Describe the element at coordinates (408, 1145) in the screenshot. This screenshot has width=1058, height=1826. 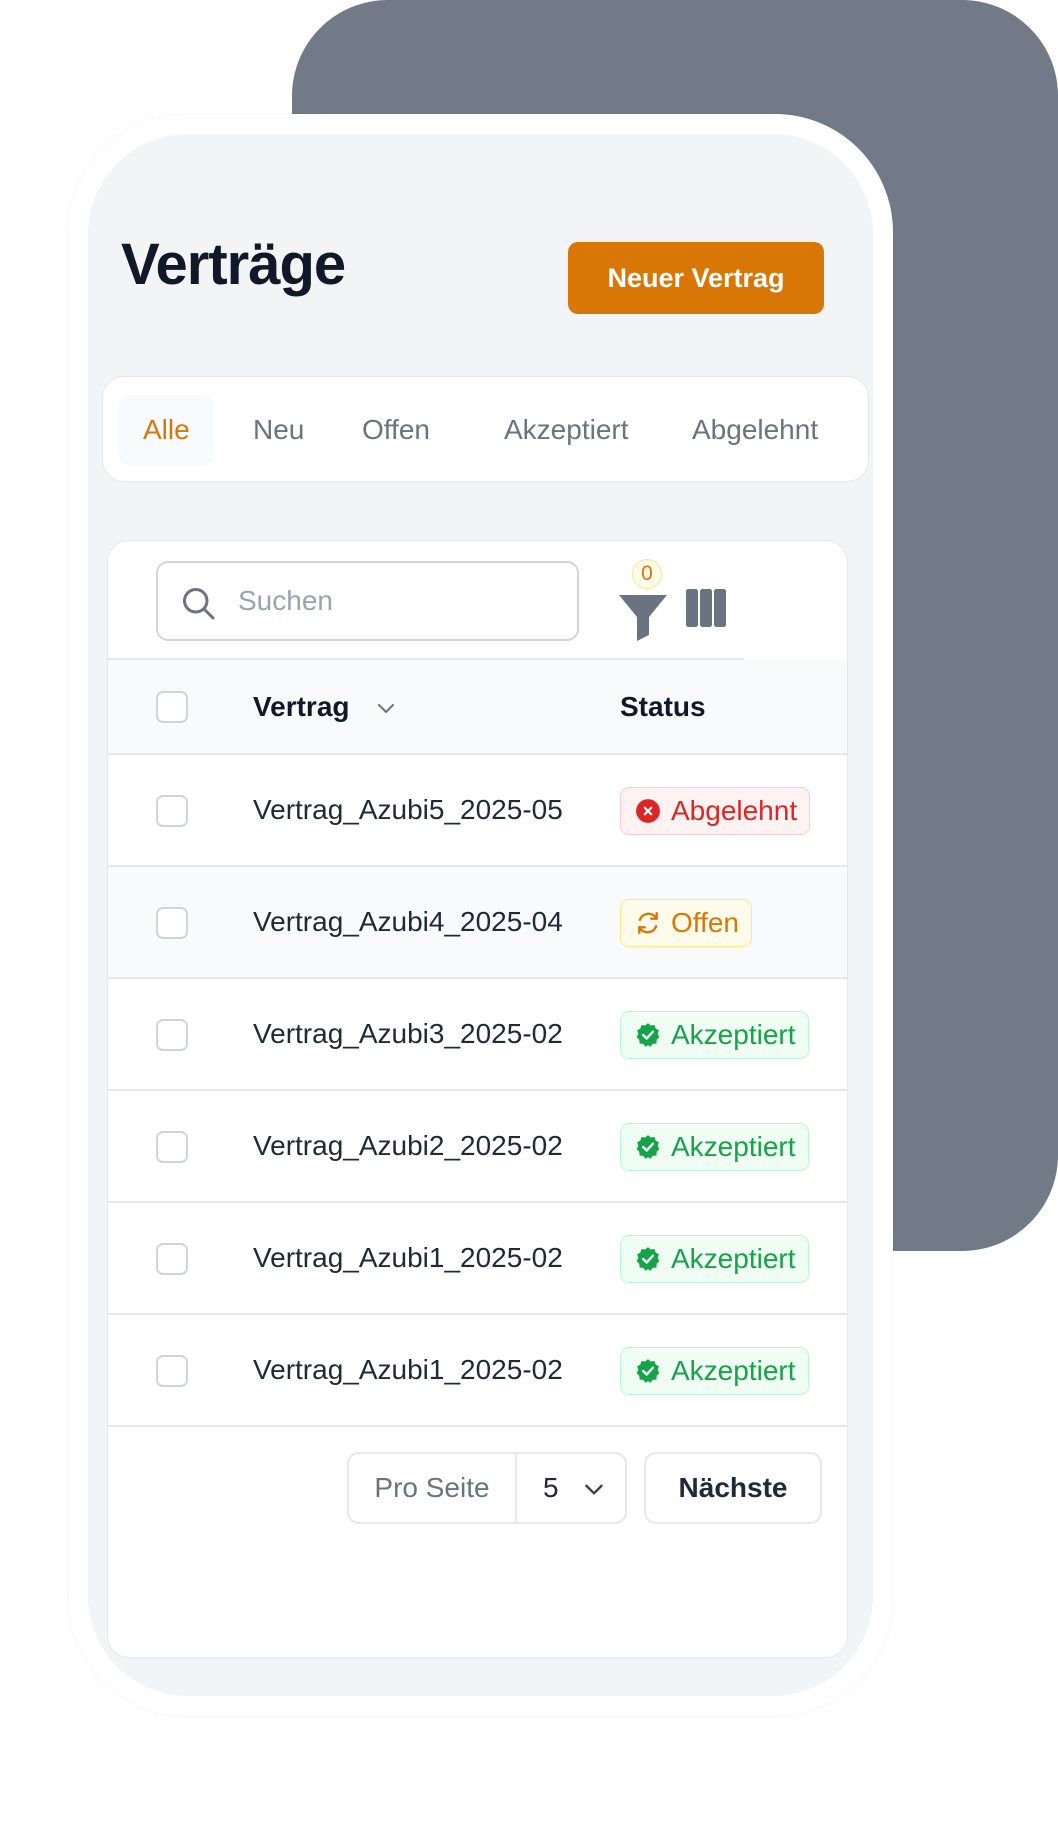
I see `contract-name: Vertrag_Azubi2_2025-02` at that location.